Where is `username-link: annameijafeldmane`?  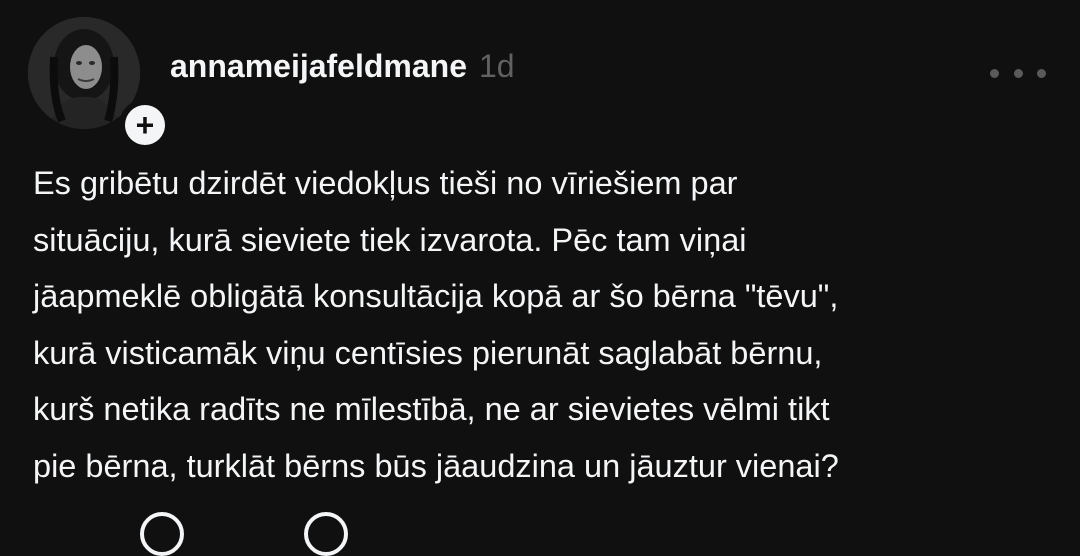 username-link: annameijafeldmane is located at coordinates (318, 66).